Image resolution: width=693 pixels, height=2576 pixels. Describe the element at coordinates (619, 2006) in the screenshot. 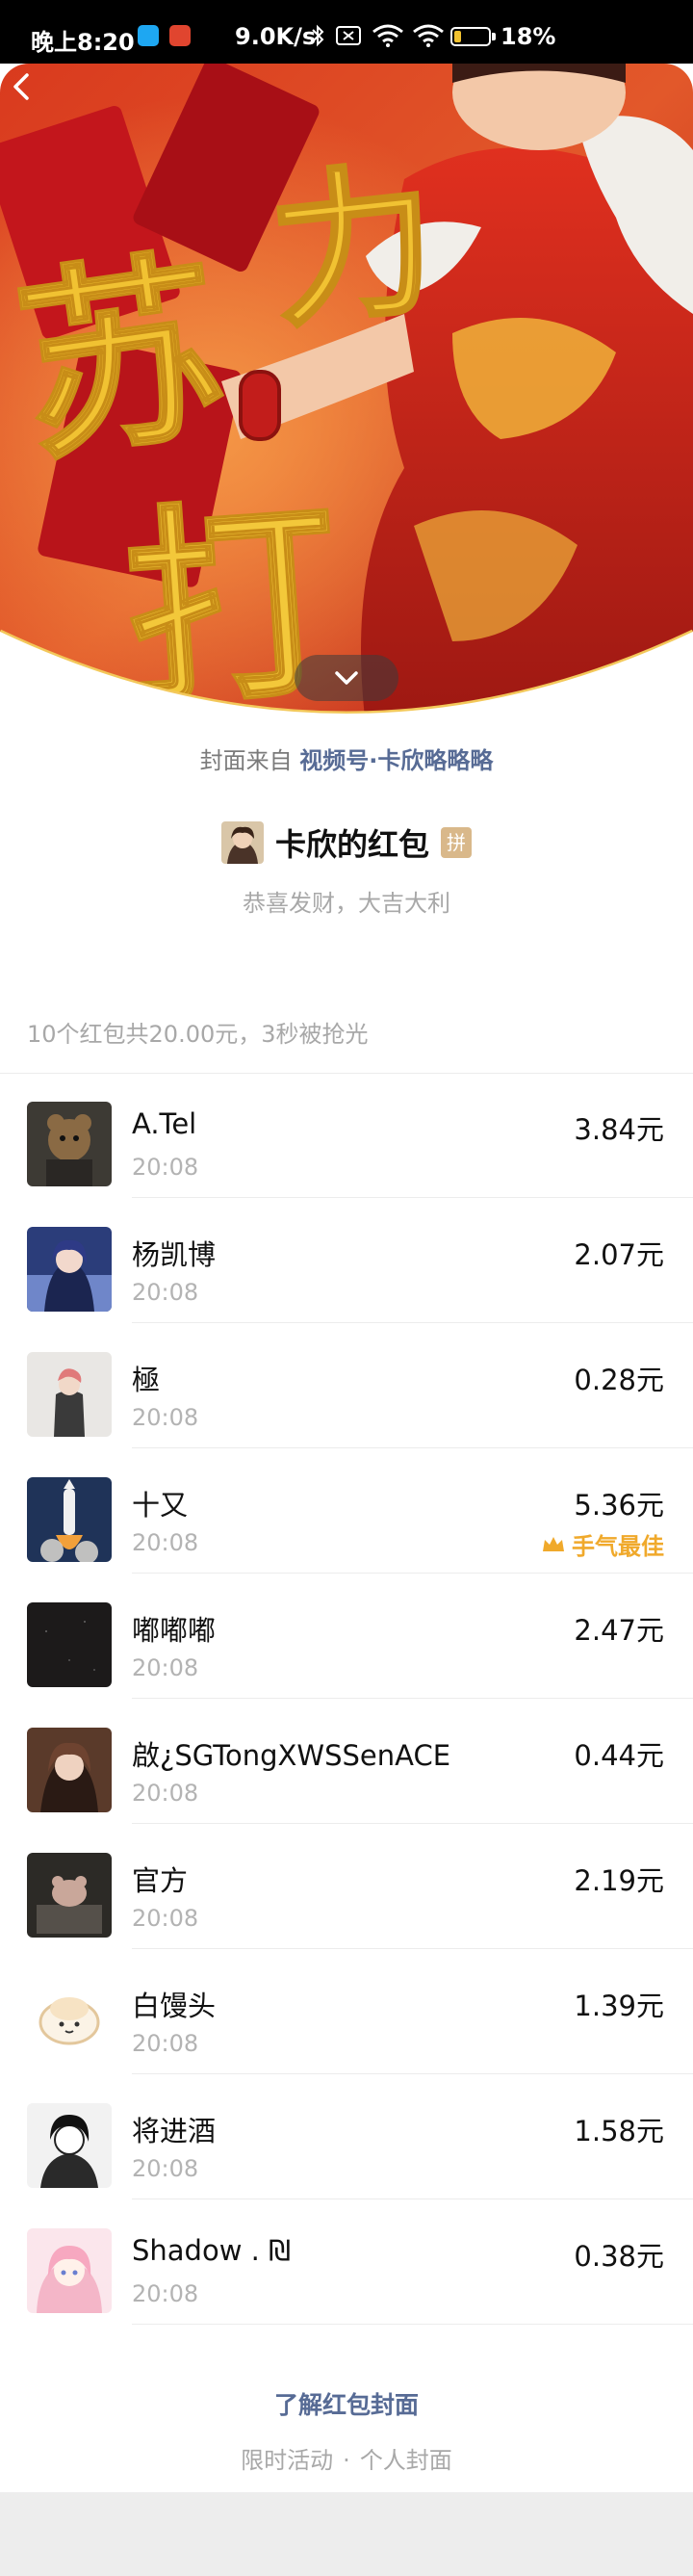

I see `received-amount: 1.39元` at that location.